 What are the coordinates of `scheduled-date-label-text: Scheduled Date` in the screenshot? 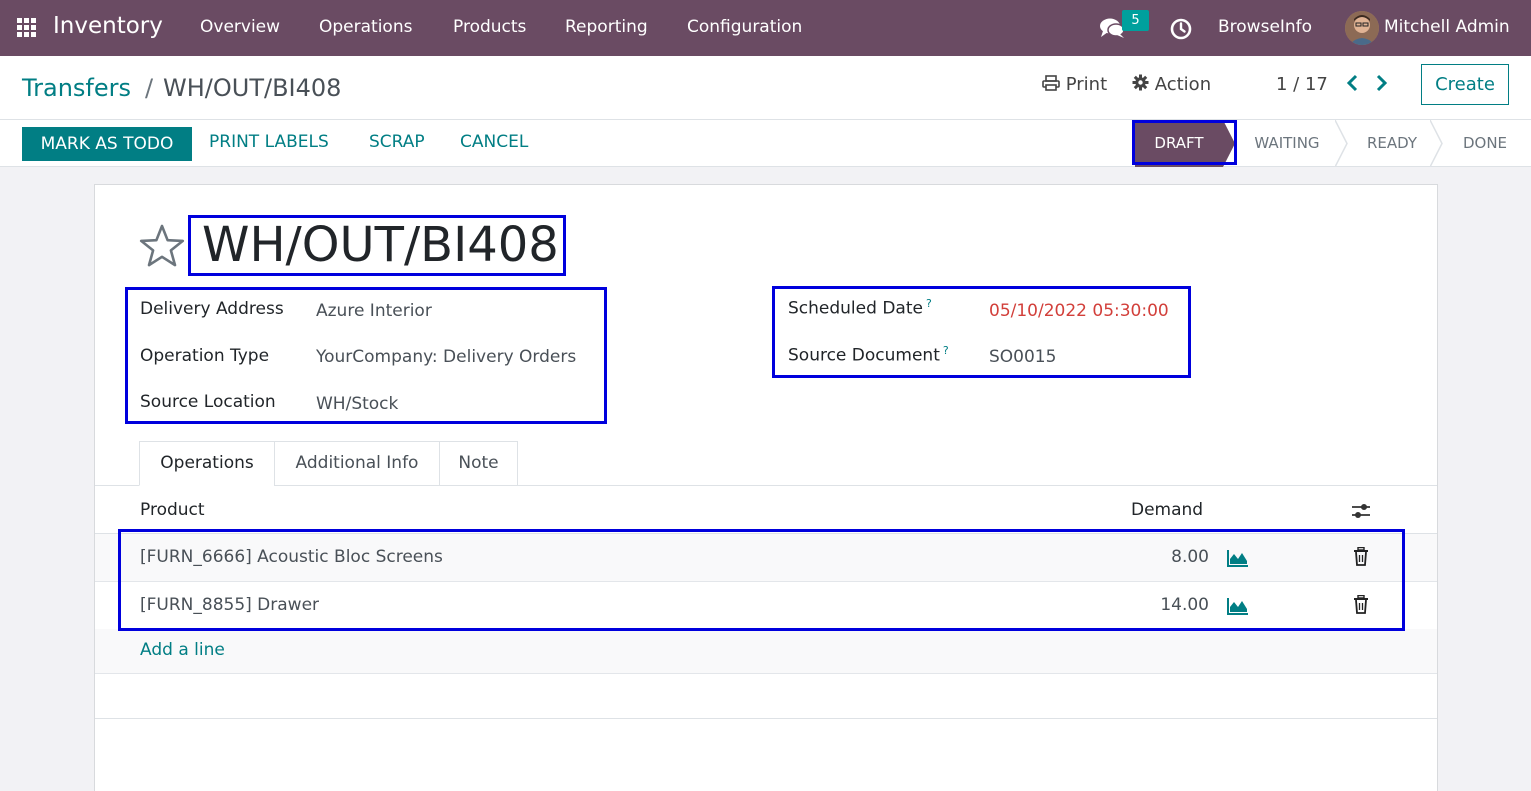 It's located at (855, 308).